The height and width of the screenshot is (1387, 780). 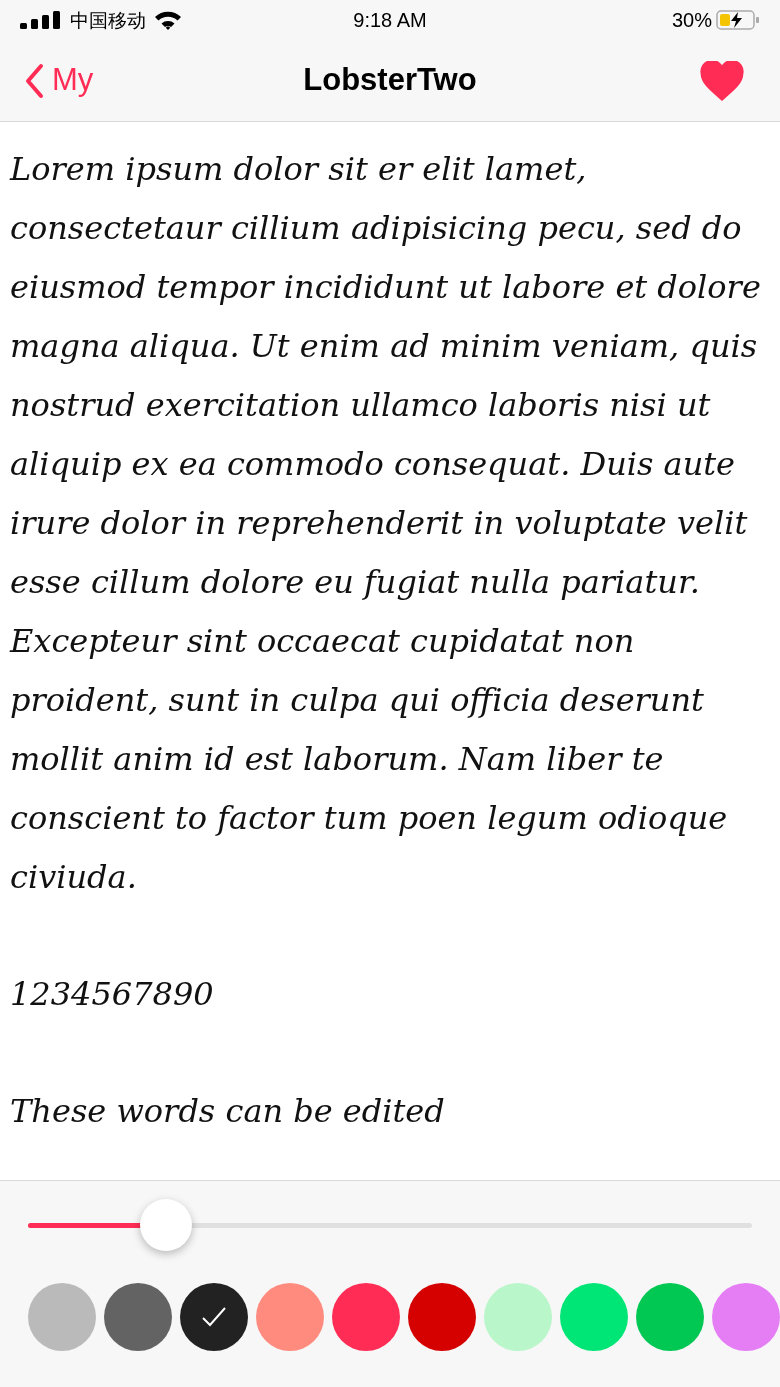 What do you see at coordinates (691, 20) in the screenshot?
I see `battery-percent: 30%` at bounding box center [691, 20].